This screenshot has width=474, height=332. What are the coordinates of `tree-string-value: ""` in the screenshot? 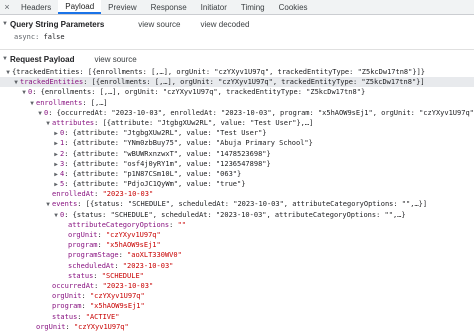 It's located at (182, 224).